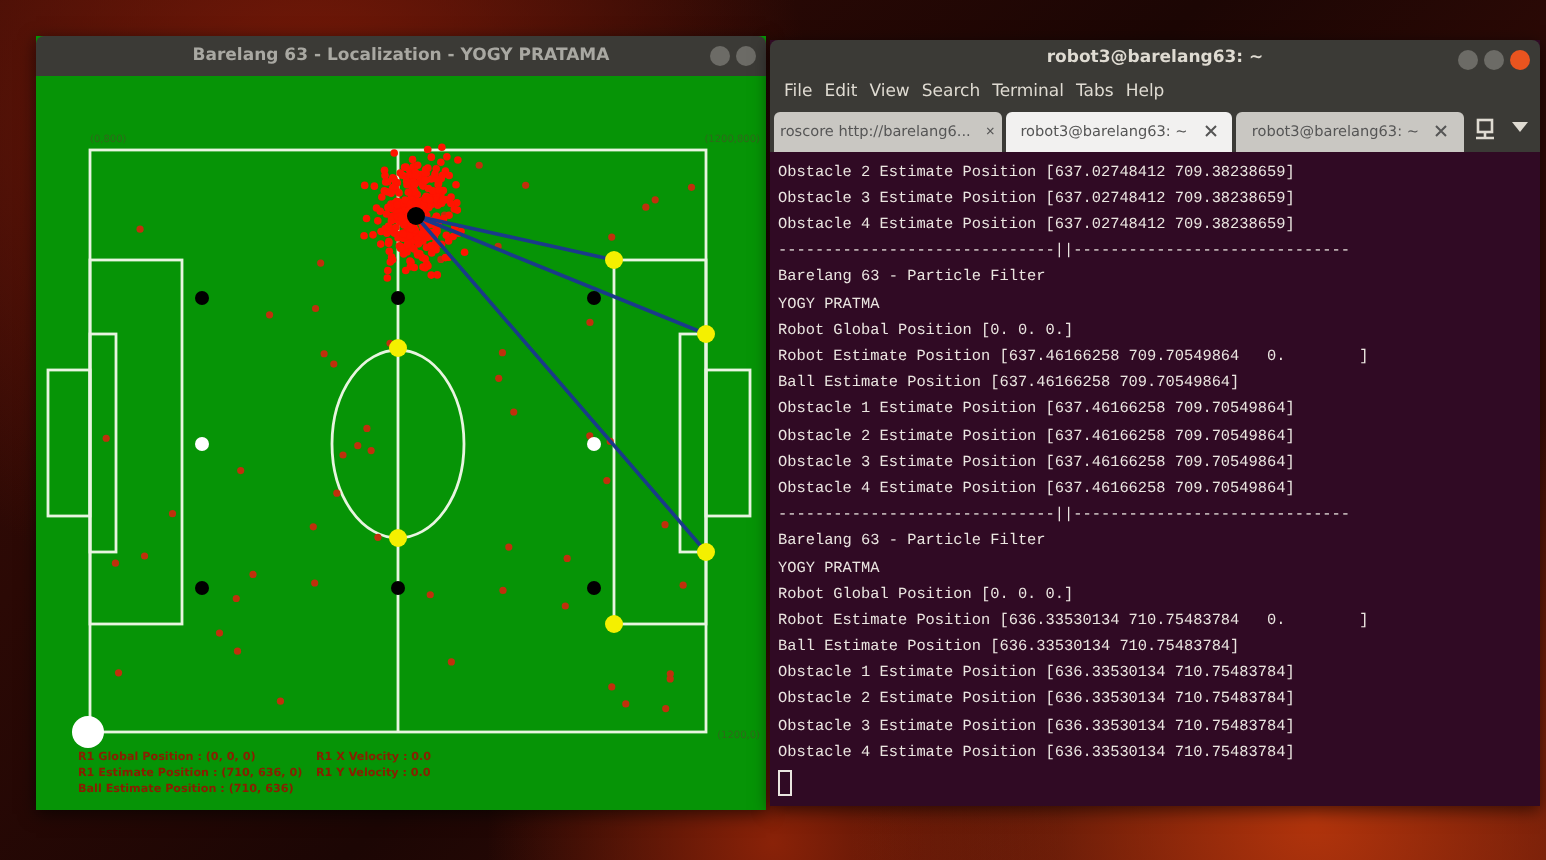 The height and width of the screenshot is (860, 1546). What do you see at coordinates (951, 91) in the screenshot?
I see `menu-item: Search` at bounding box center [951, 91].